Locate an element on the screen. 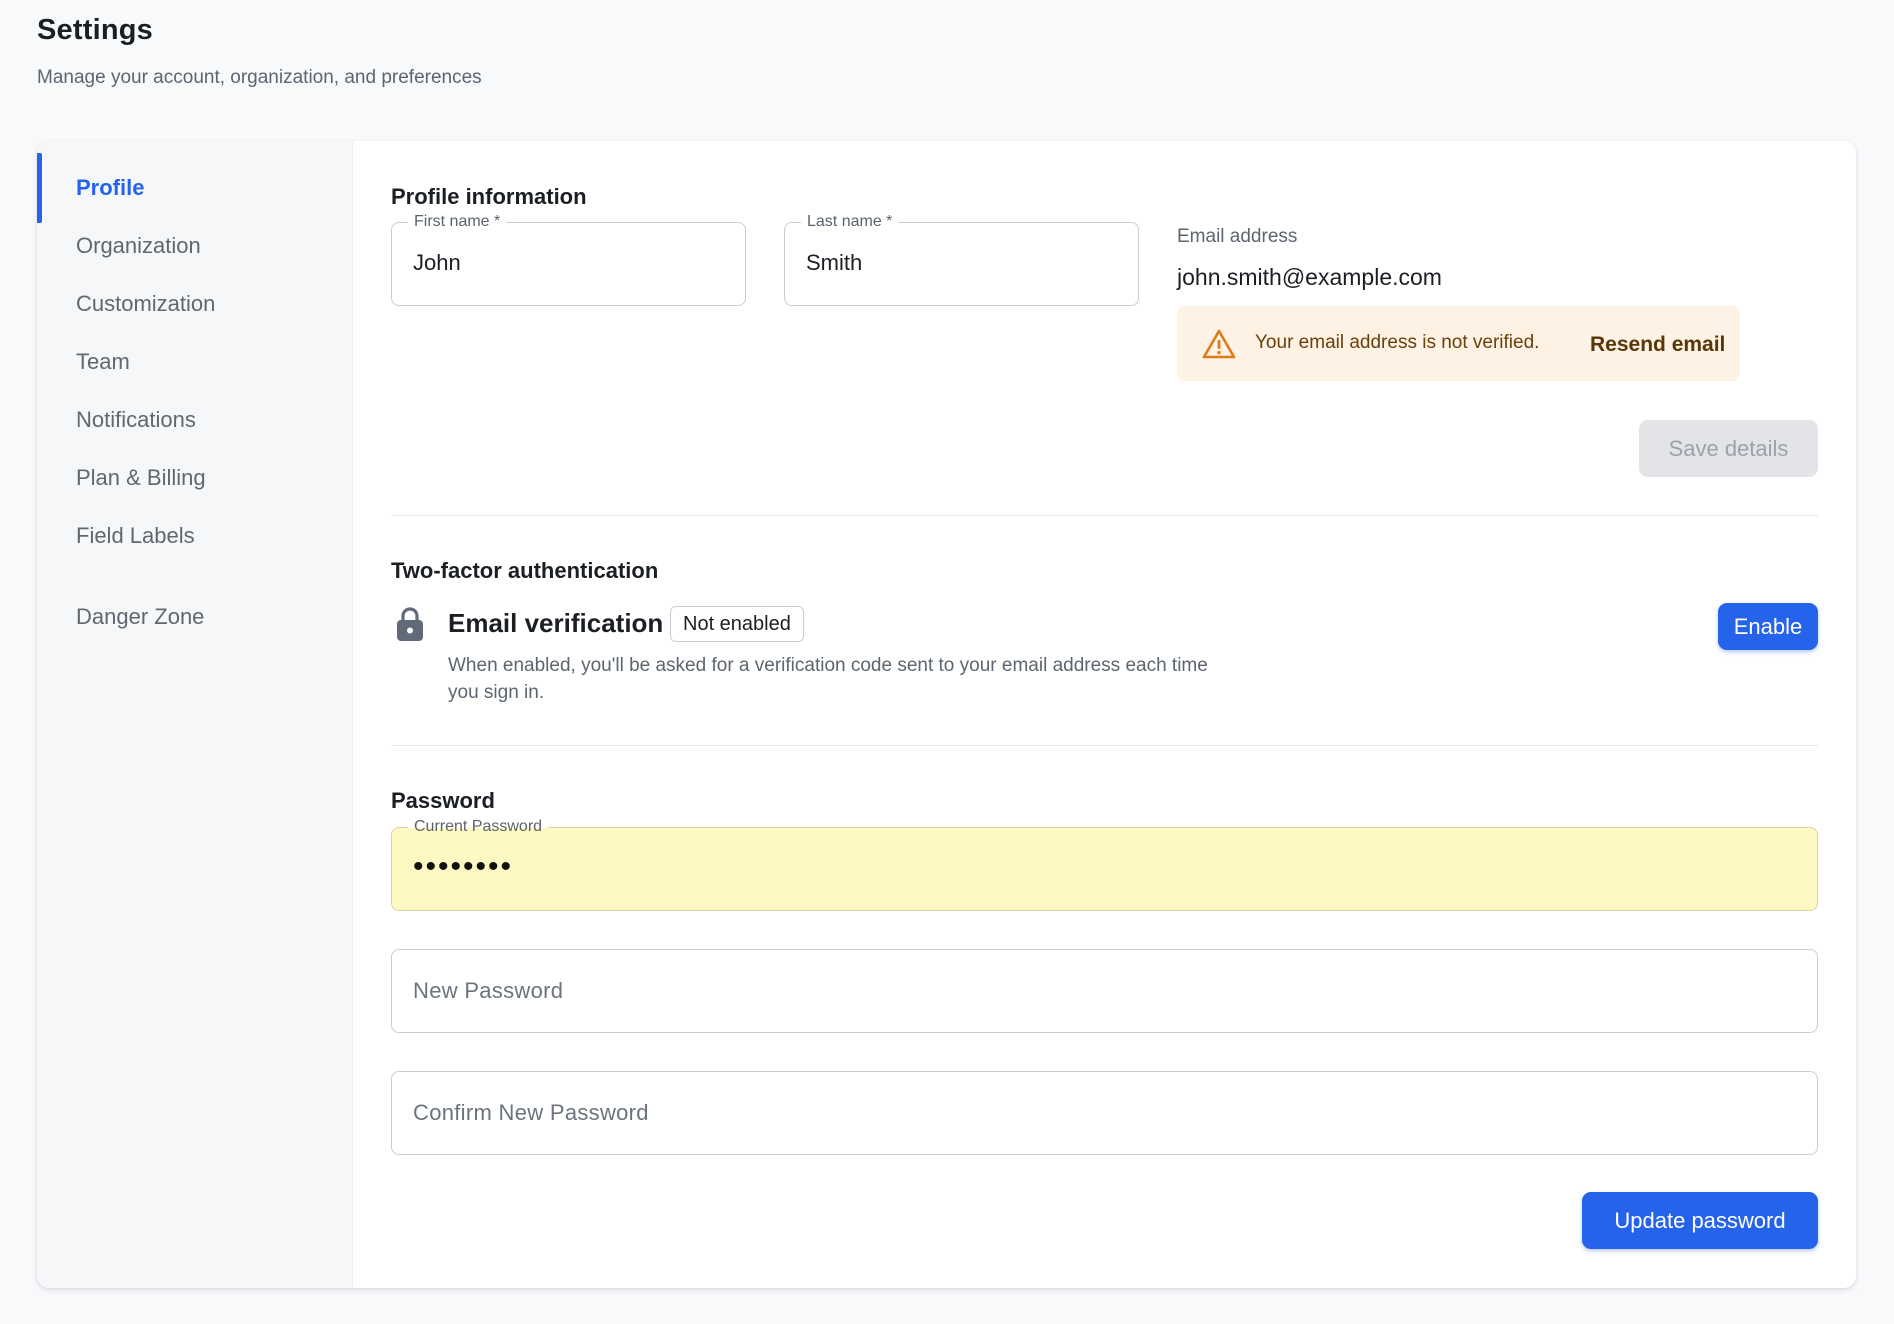 This screenshot has height=1324, width=1894. new-password-field is located at coordinates (1104, 991).